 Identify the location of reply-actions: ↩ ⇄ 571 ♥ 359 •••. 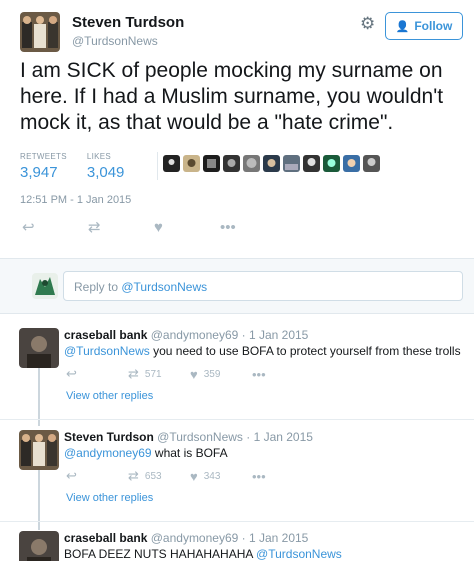
(190, 374).